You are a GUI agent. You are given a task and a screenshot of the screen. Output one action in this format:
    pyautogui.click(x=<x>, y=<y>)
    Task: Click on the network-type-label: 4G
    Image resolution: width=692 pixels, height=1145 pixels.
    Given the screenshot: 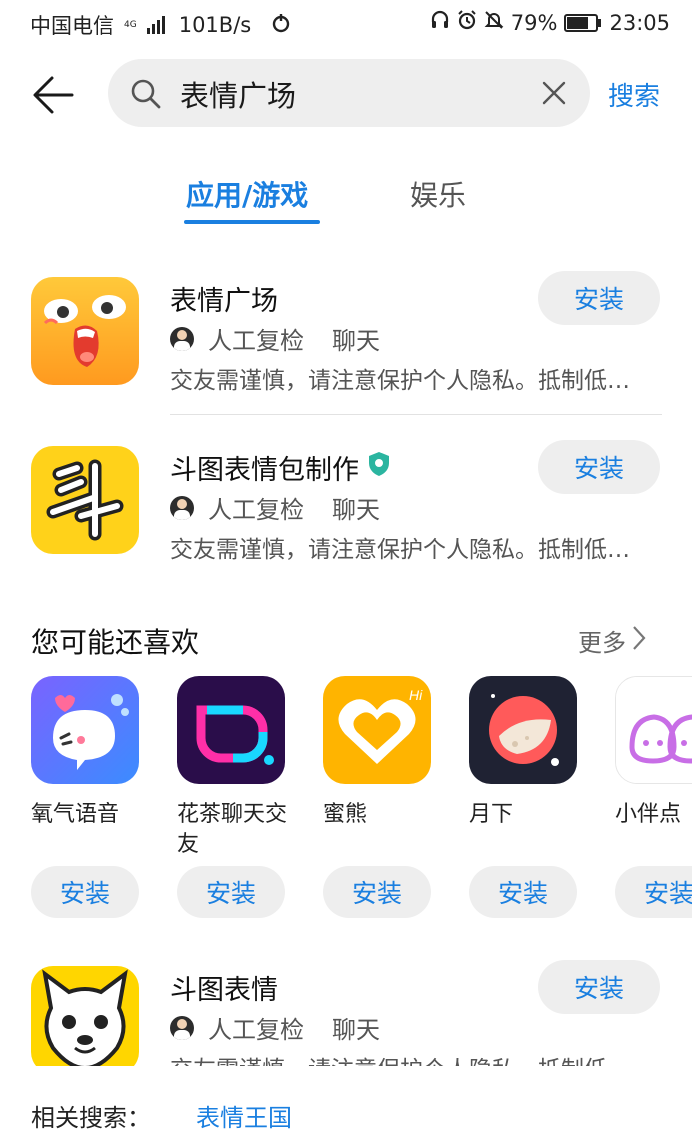 What is the action you would take?
    pyautogui.click(x=130, y=24)
    